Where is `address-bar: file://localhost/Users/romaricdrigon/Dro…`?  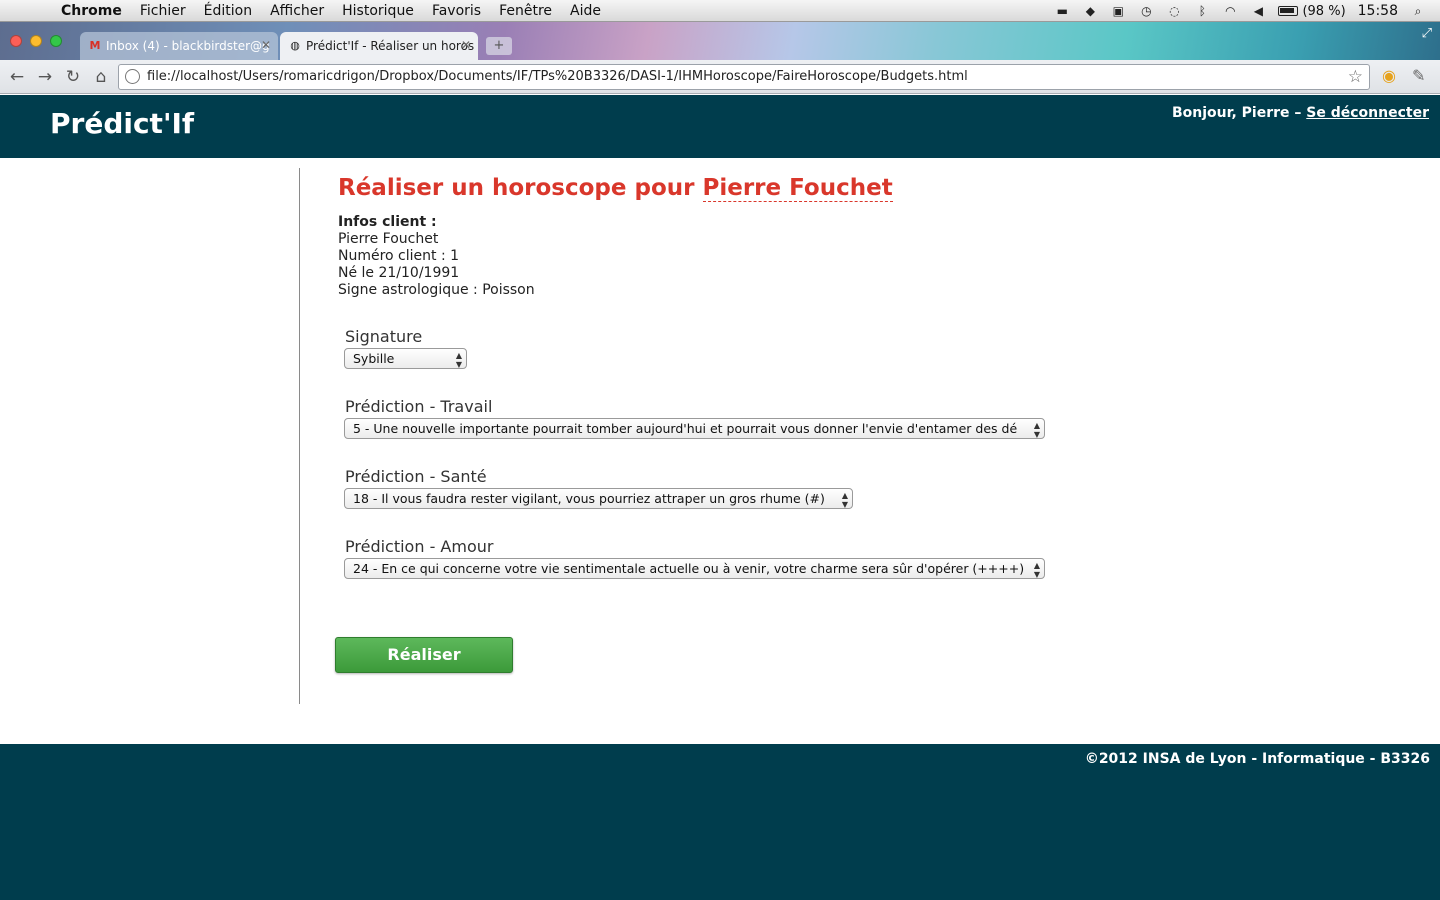 address-bar: file://localhost/Users/romaricdrigon/Dro… is located at coordinates (744, 77).